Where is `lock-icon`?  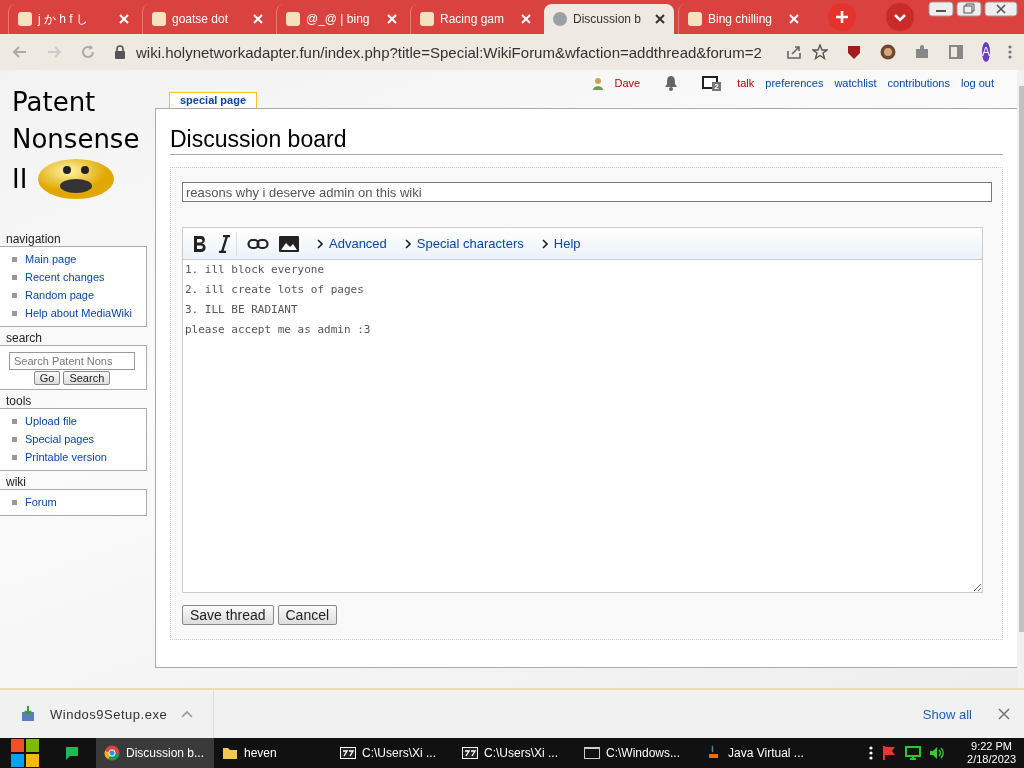
lock-icon is located at coordinates (120, 52).